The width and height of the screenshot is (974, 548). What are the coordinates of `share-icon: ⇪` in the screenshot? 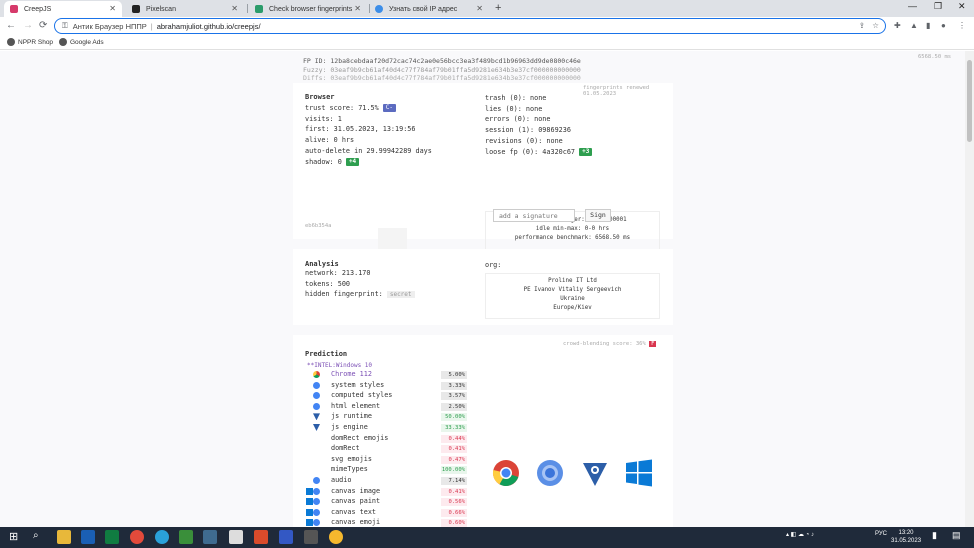 It's located at (862, 25).